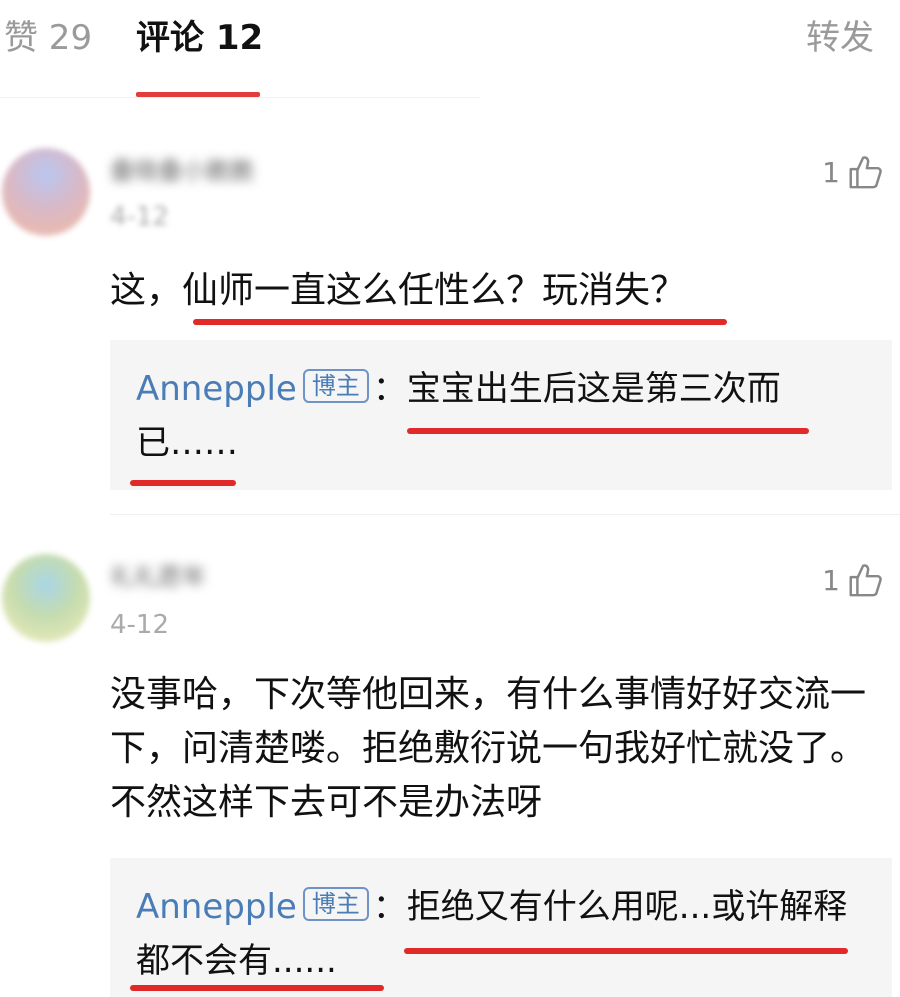 This screenshot has width=900, height=997. Describe the element at coordinates (199, 38) in the screenshot. I see `tab-comments: 评论 12` at that location.